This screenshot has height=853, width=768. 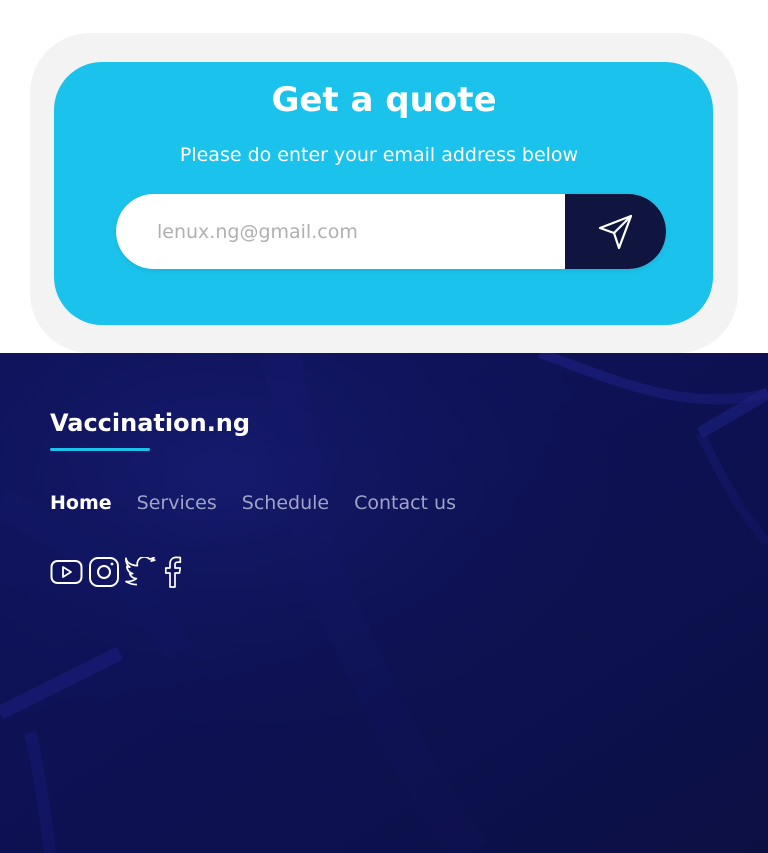 I want to click on facebook-icon, so click(x=173, y=572).